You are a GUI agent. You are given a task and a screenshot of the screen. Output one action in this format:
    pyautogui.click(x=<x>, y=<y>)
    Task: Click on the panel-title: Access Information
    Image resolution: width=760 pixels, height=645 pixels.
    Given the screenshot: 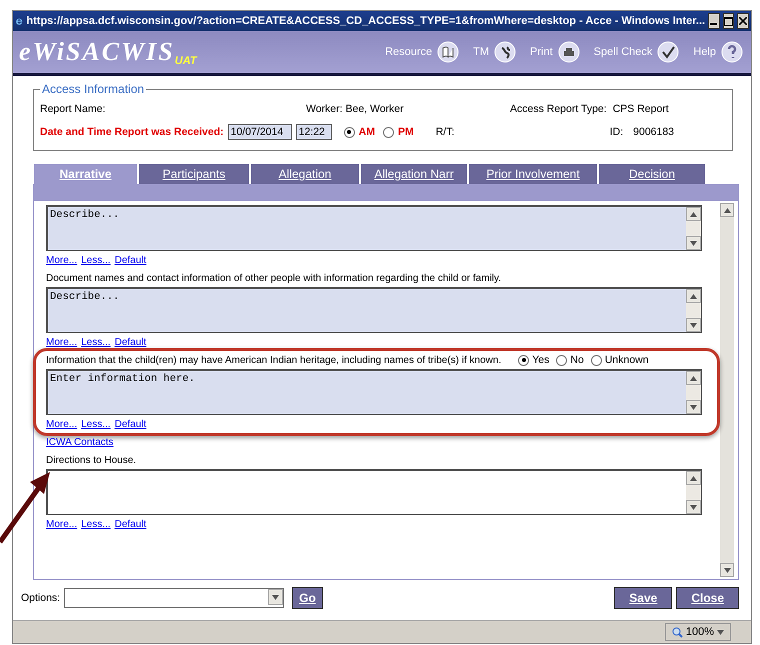 What is the action you would take?
    pyautogui.click(x=93, y=89)
    